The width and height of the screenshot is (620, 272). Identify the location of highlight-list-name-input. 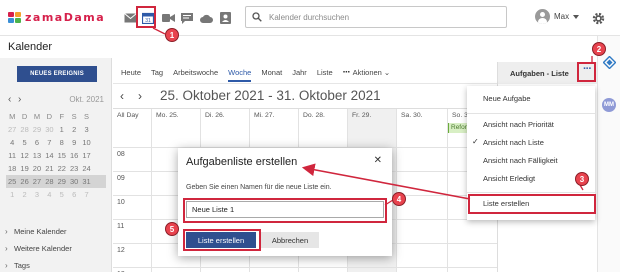
(285, 210).